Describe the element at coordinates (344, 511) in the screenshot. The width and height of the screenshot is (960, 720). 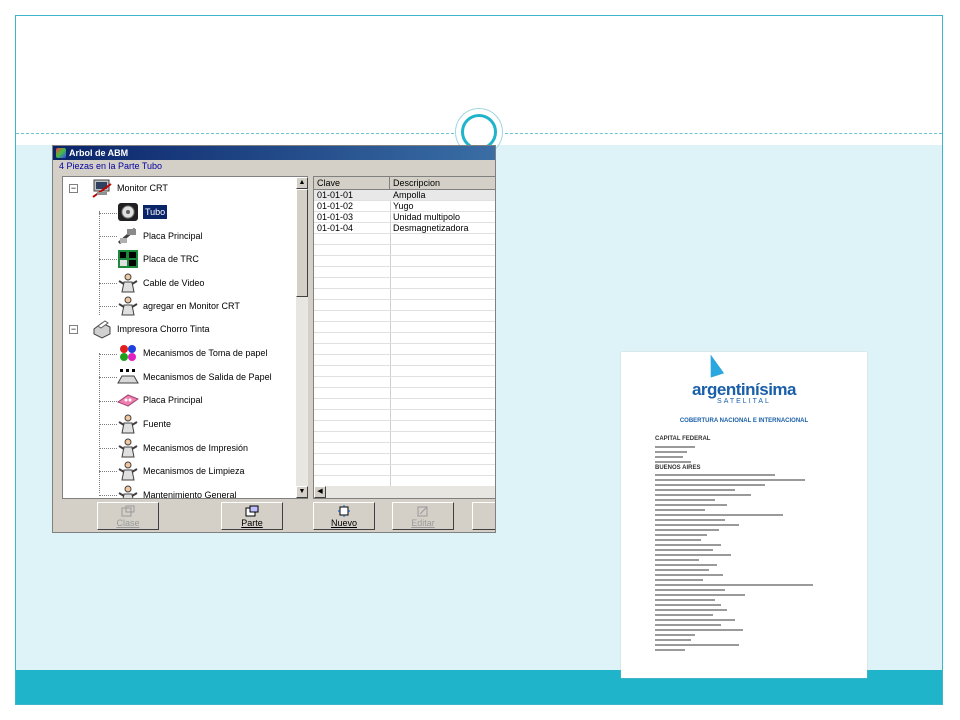
I see `new-item-icon` at that location.